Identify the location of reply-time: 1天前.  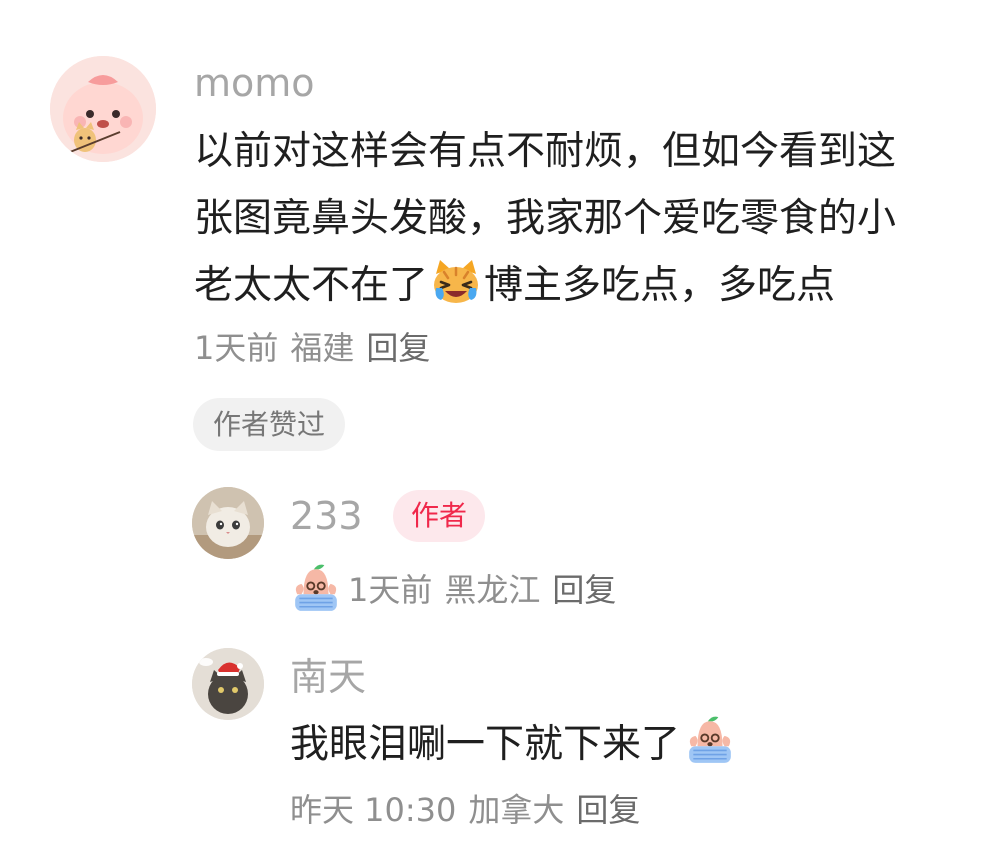
(390, 590).